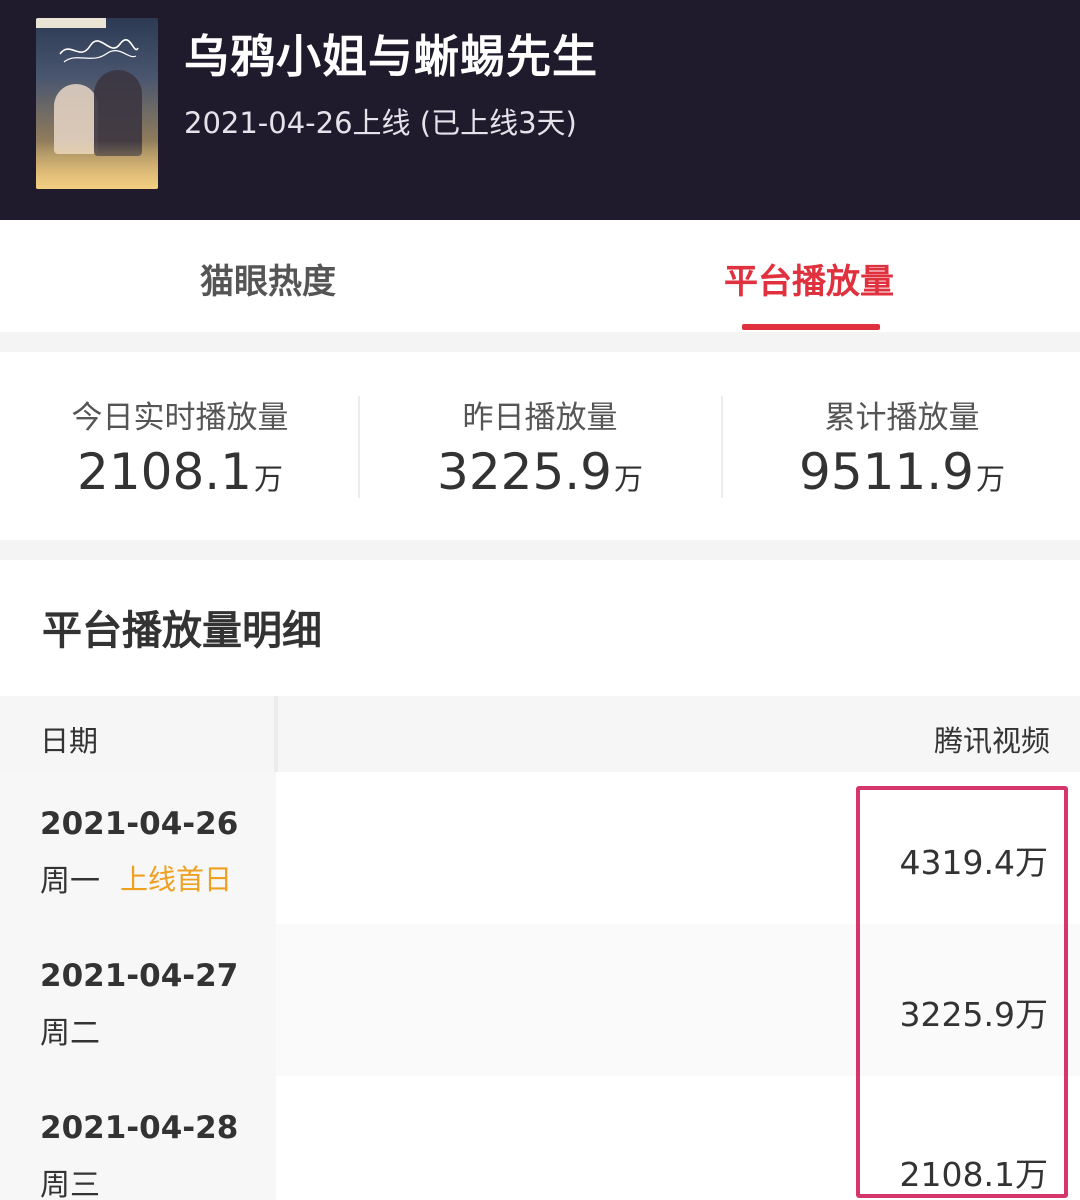 The image size is (1080, 1200). I want to click on drama-title: 乌鸦小姐与蜥蜴先生, so click(391, 56).